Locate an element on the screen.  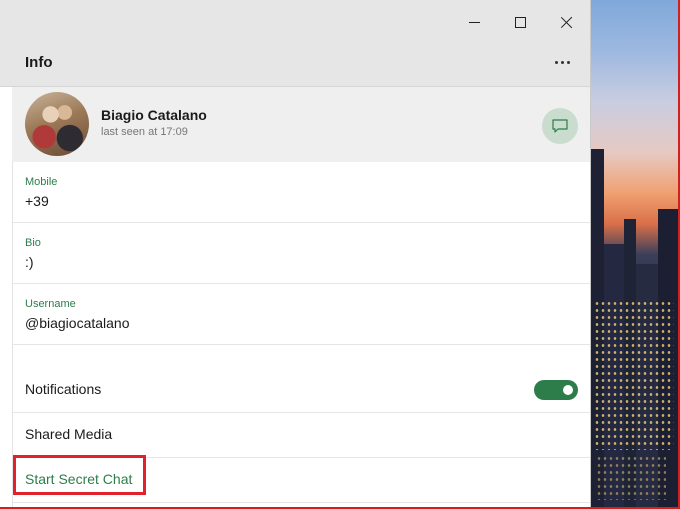
bio-field: Bio :) is located at coordinates (301, 253).